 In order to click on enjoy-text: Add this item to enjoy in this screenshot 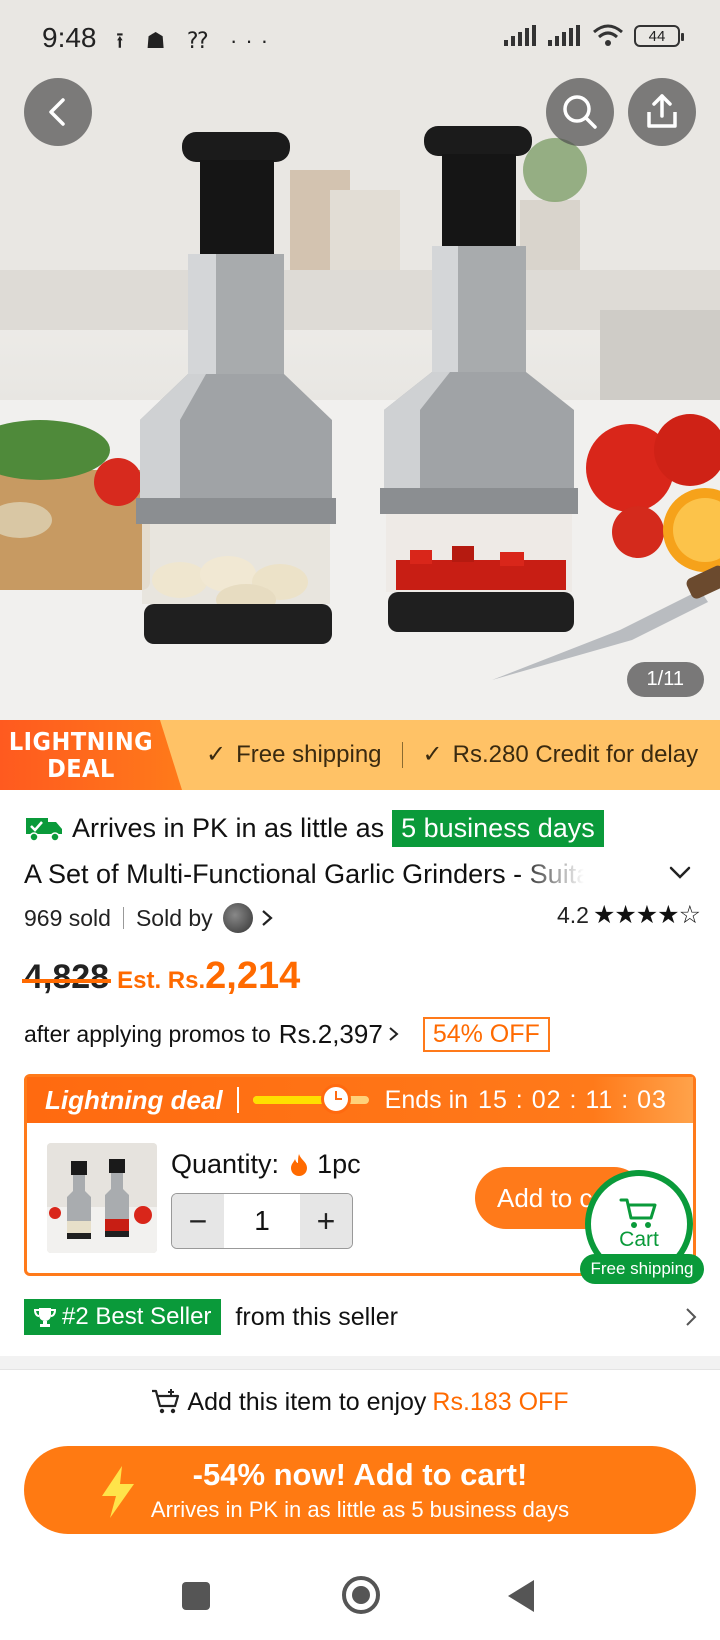, I will do `click(307, 1401)`.